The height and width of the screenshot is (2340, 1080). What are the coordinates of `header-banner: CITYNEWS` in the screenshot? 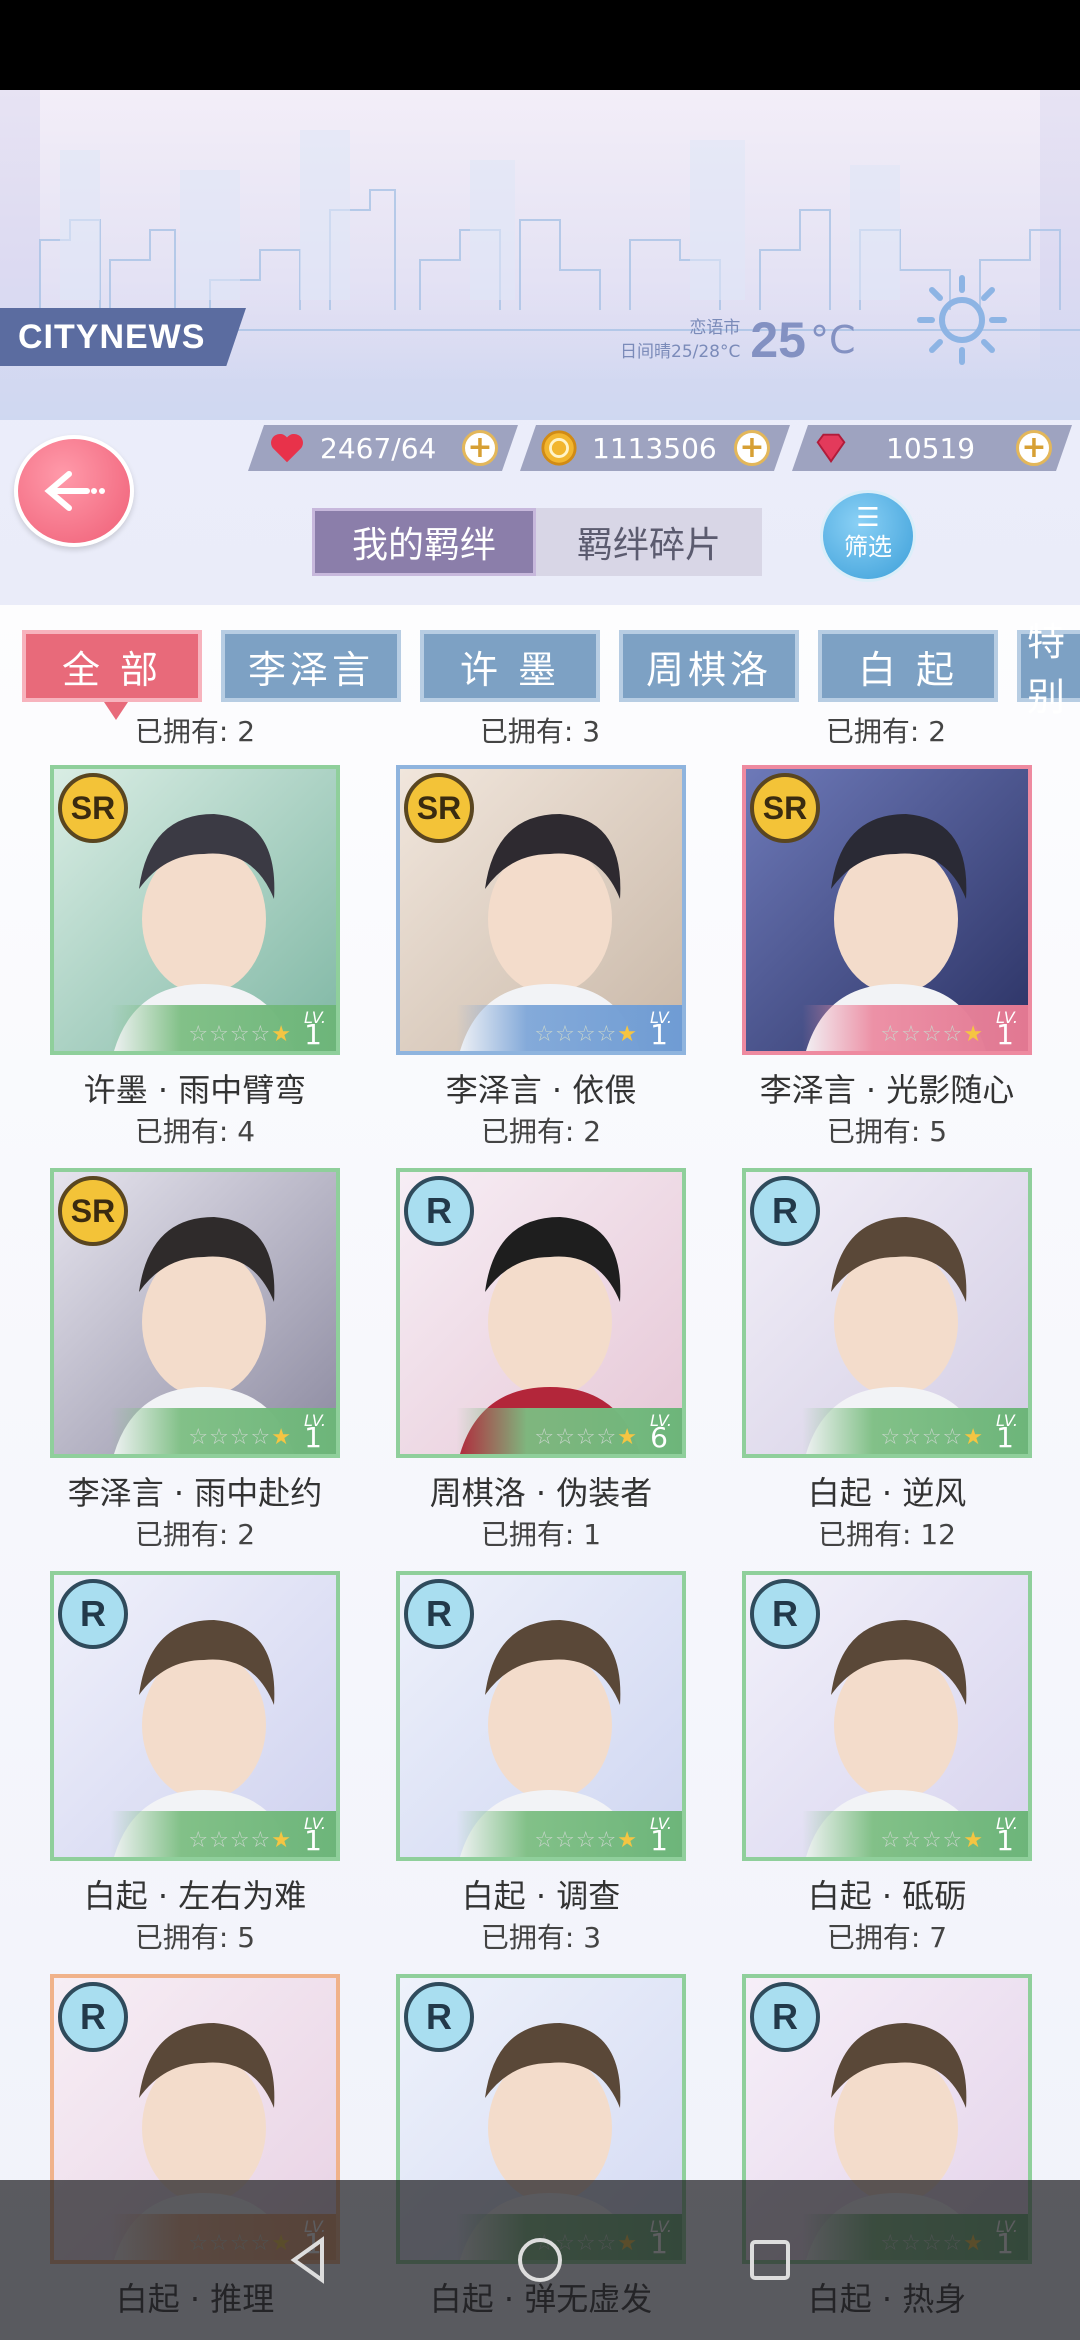 It's located at (540, 255).